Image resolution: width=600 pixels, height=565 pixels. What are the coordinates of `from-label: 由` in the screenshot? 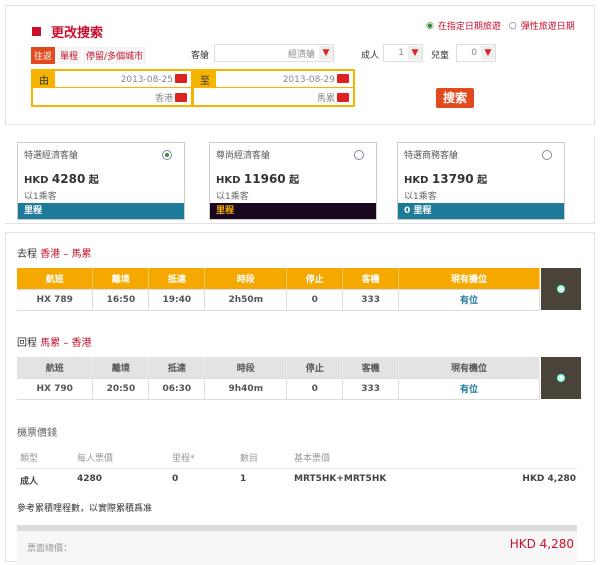 It's located at (44, 79).